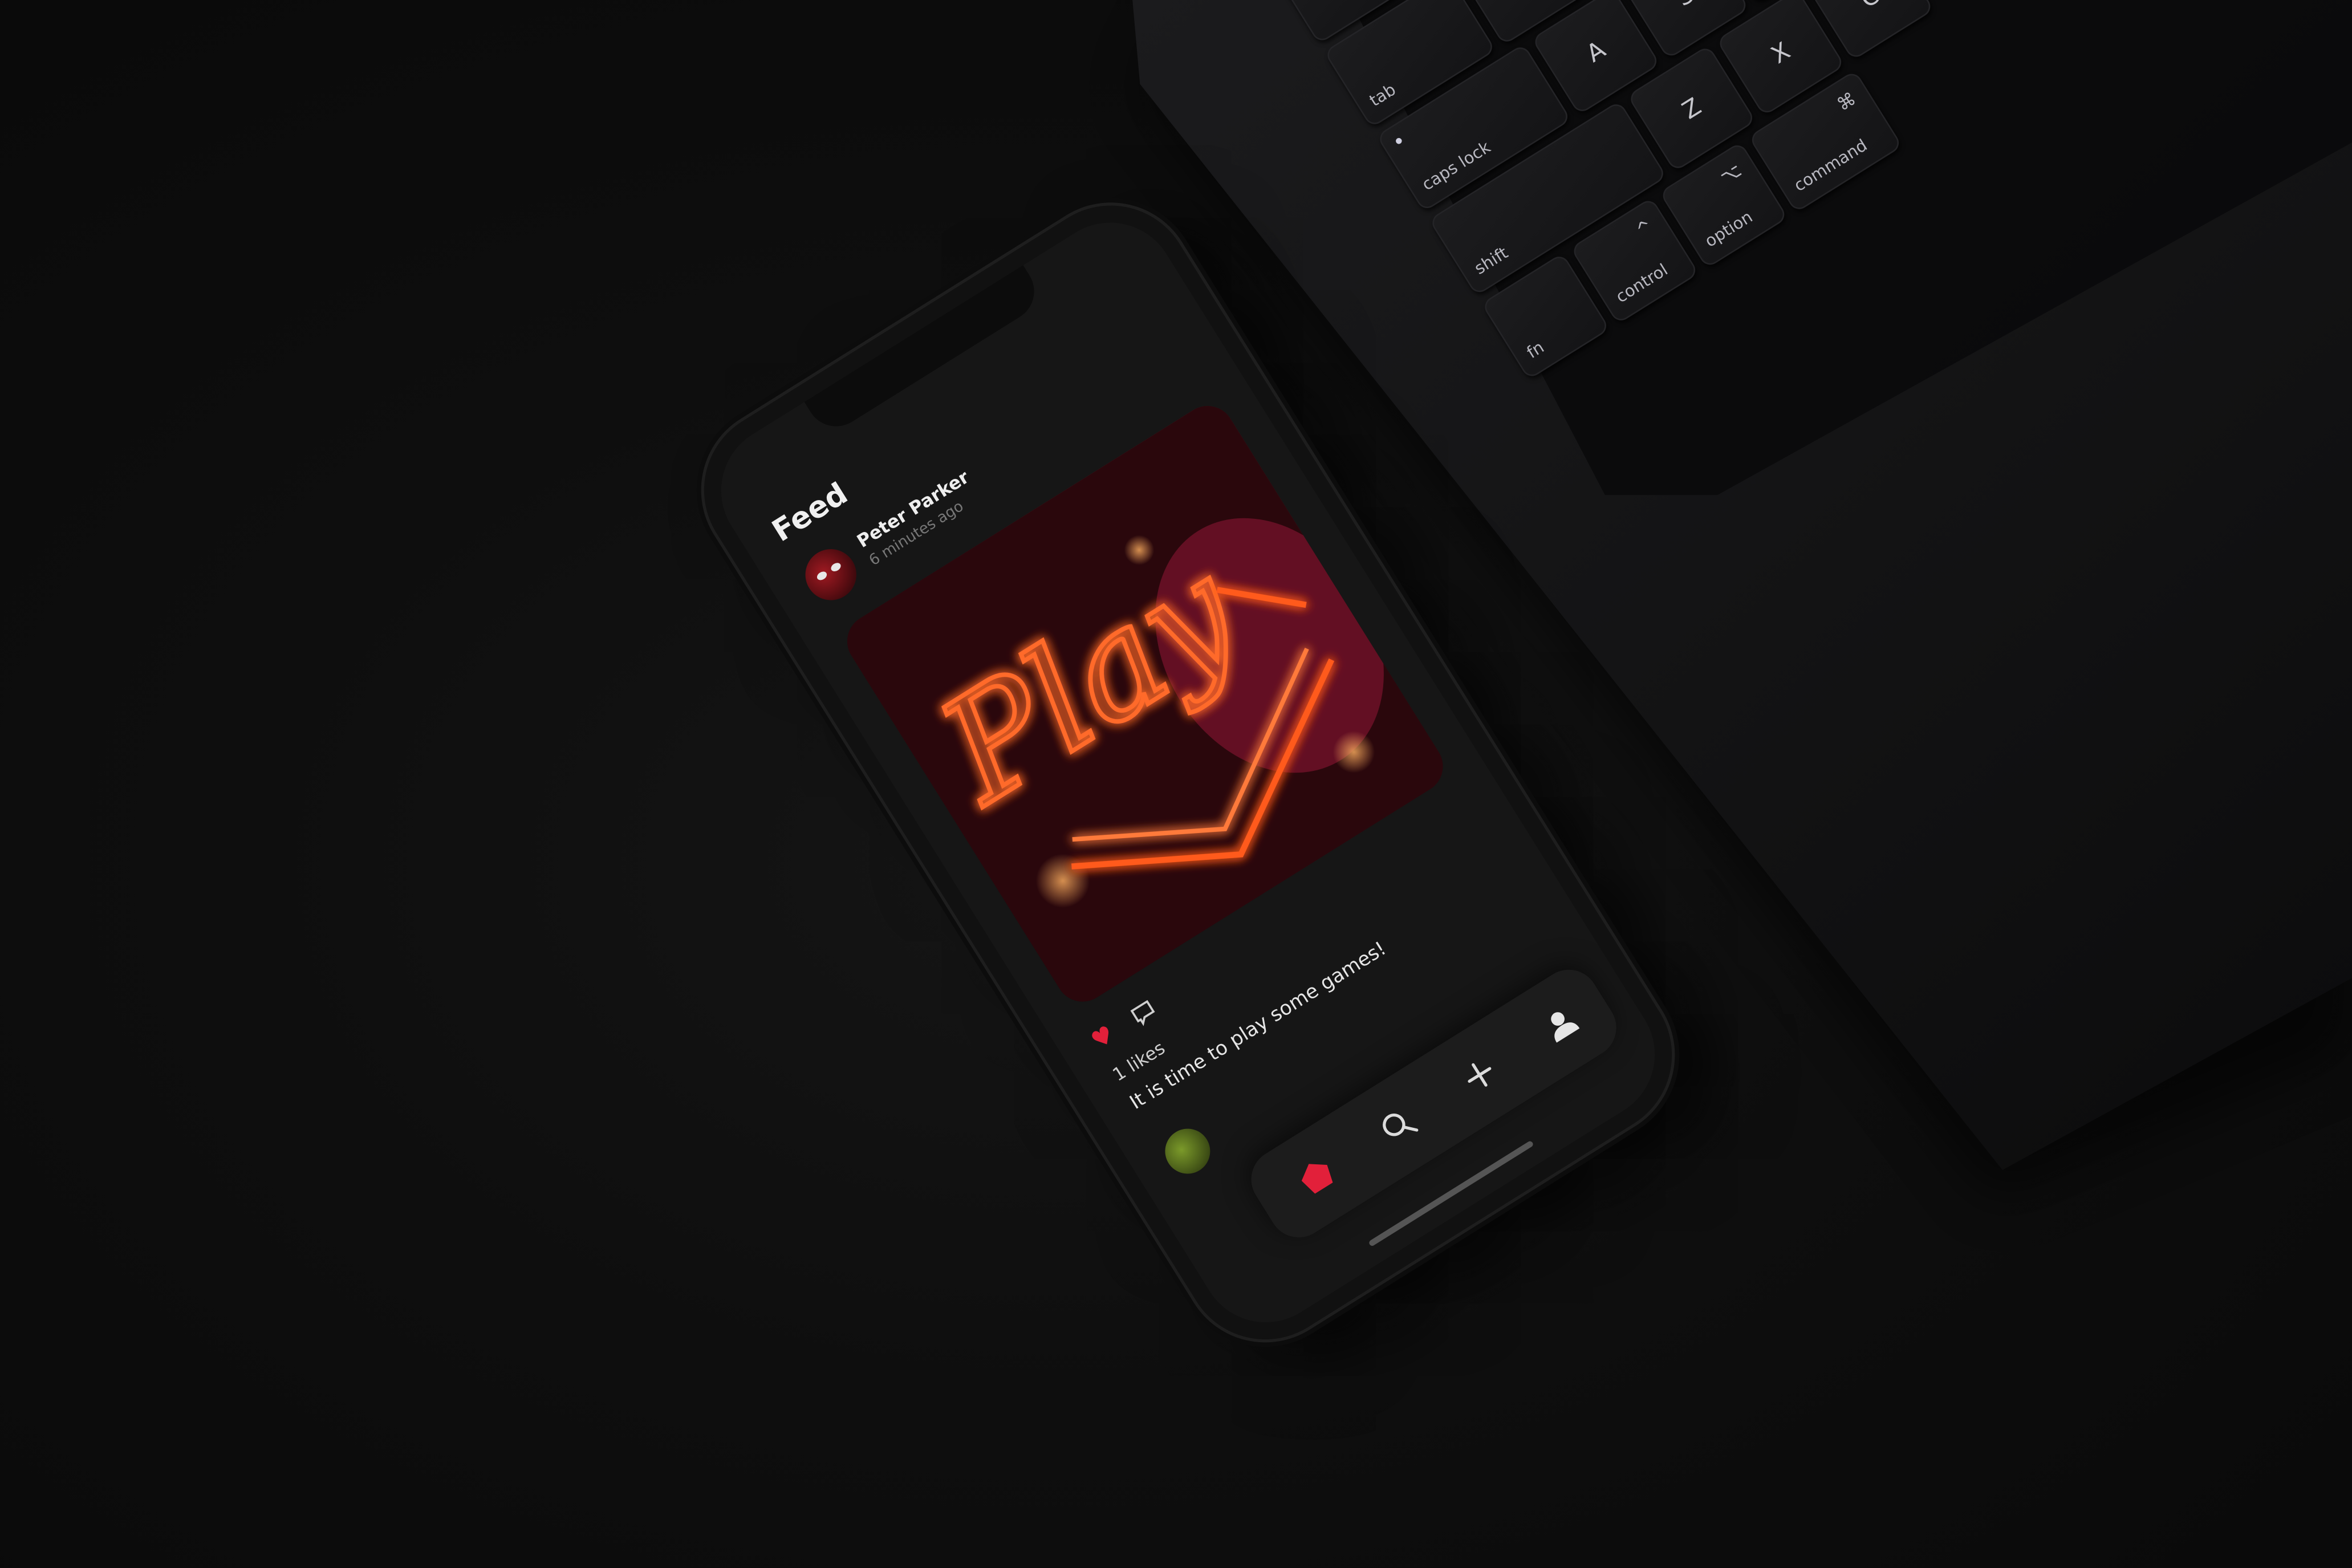 This screenshot has width=2352, height=1568. I want to click on heart-icon: ♥, so click(1105, 1036).